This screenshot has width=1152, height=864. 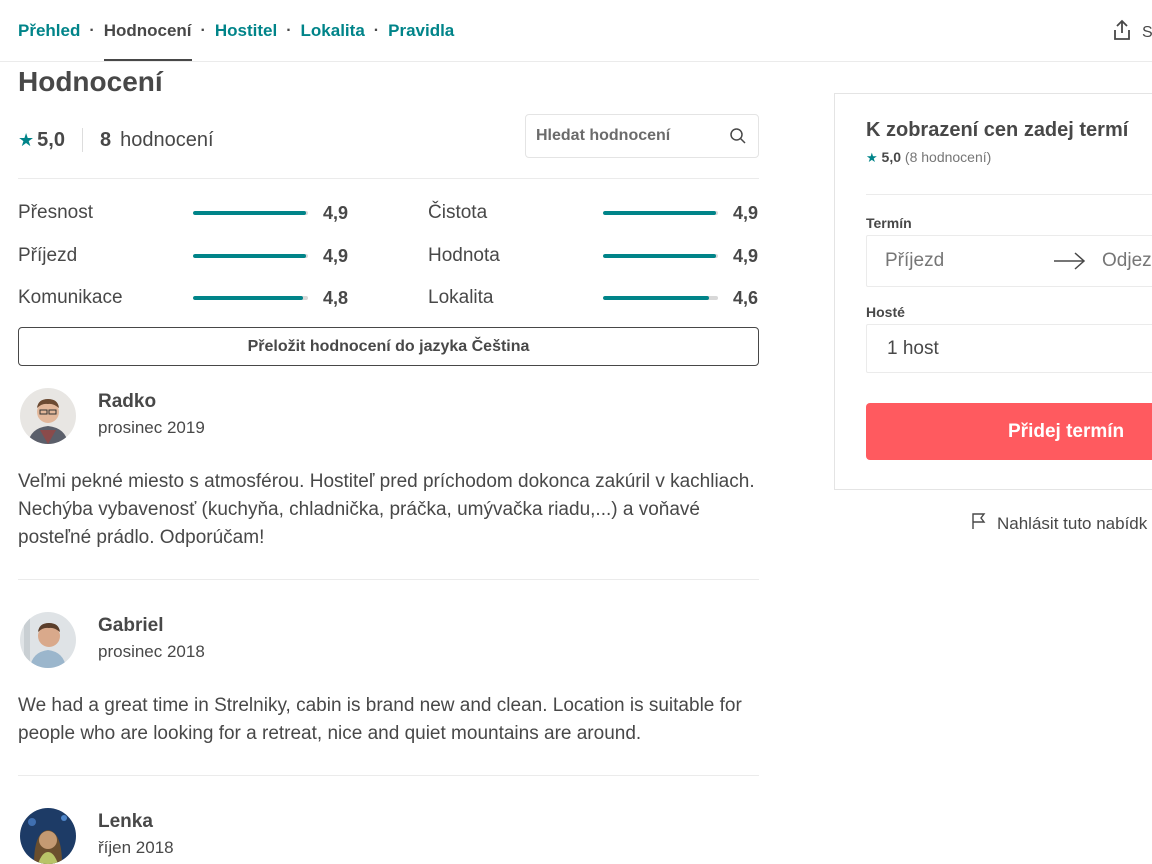 I want to click on category-label: Přesnost, so click(x=55, y=212).